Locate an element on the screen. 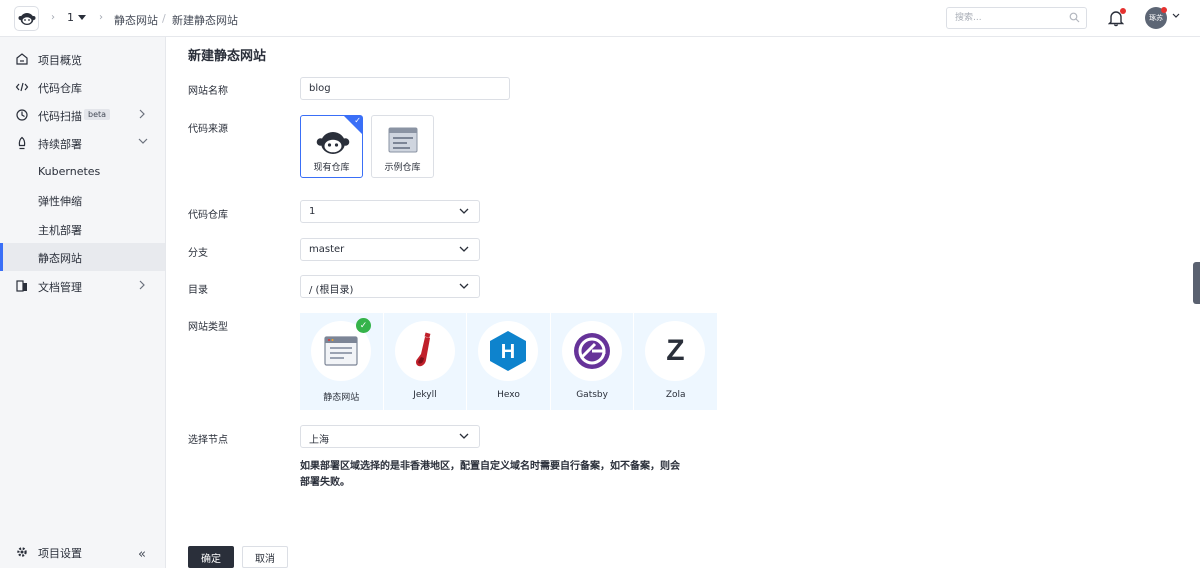  sidebar-item-autoscale: 弹性伸缩 is located at coordinates (82, 200).